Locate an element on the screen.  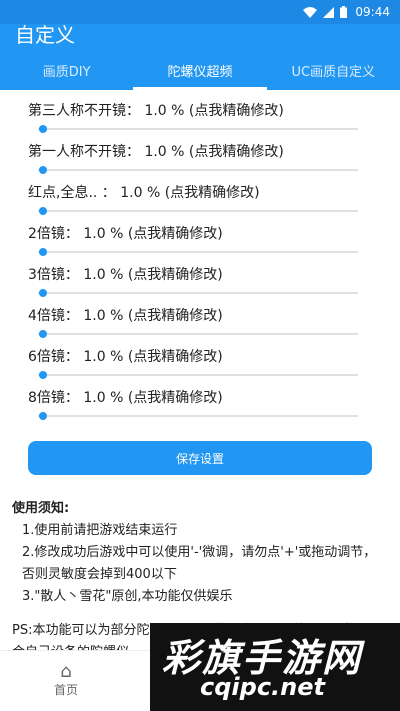
save-settings-button: 保存设置 is located at coordinates (200, 458).